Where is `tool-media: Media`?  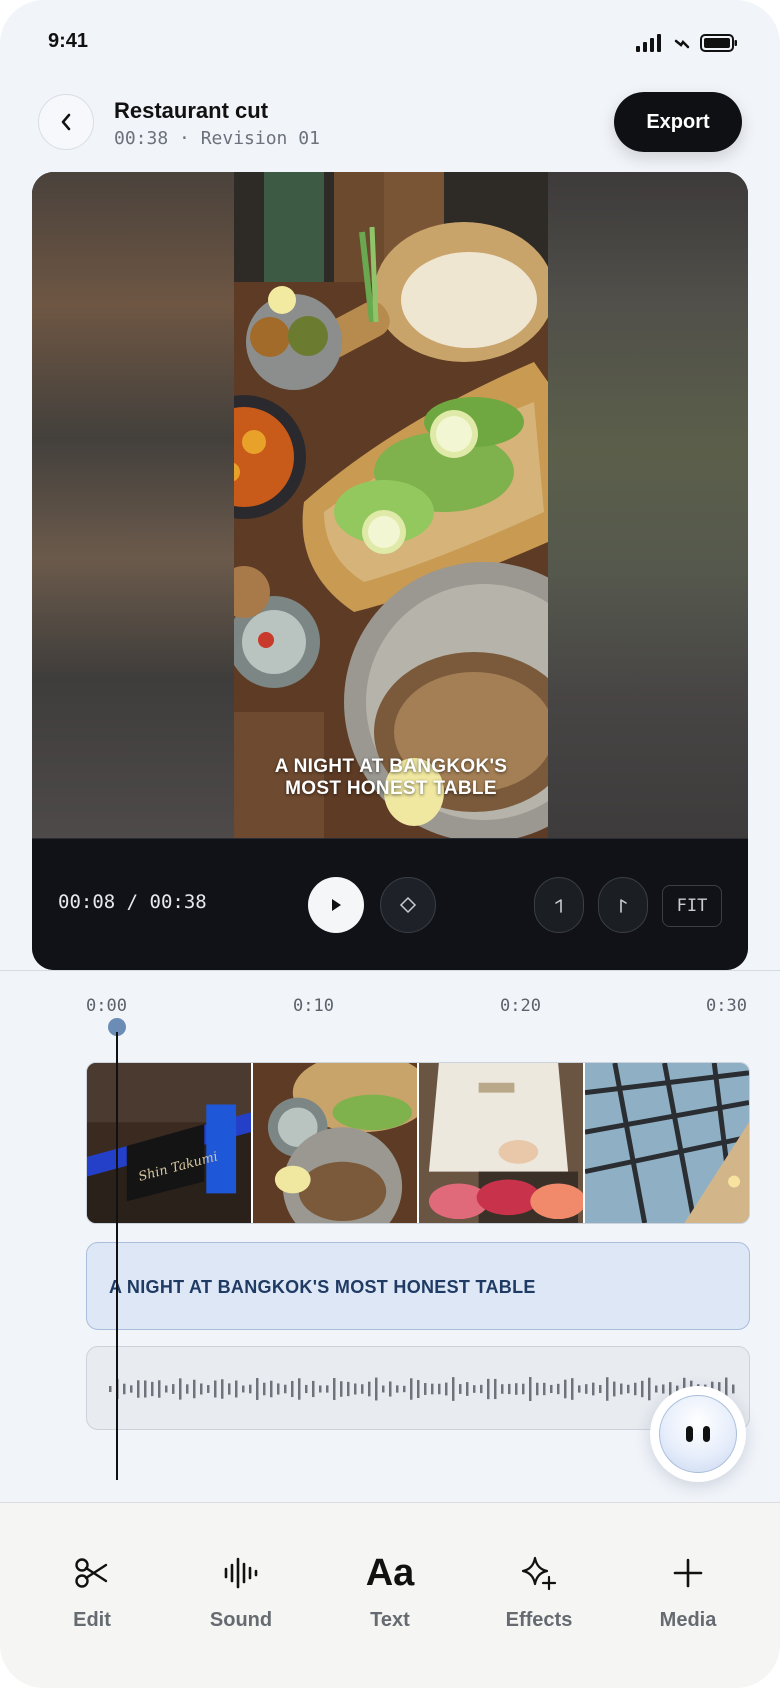
tool-media: Media is located at coordinates (688, 1591).